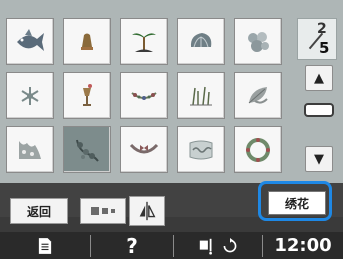 Image resolution: width=343 pixels, height=259 pixels. I want to click on pattern-tile-wreath, so click(258, 149).